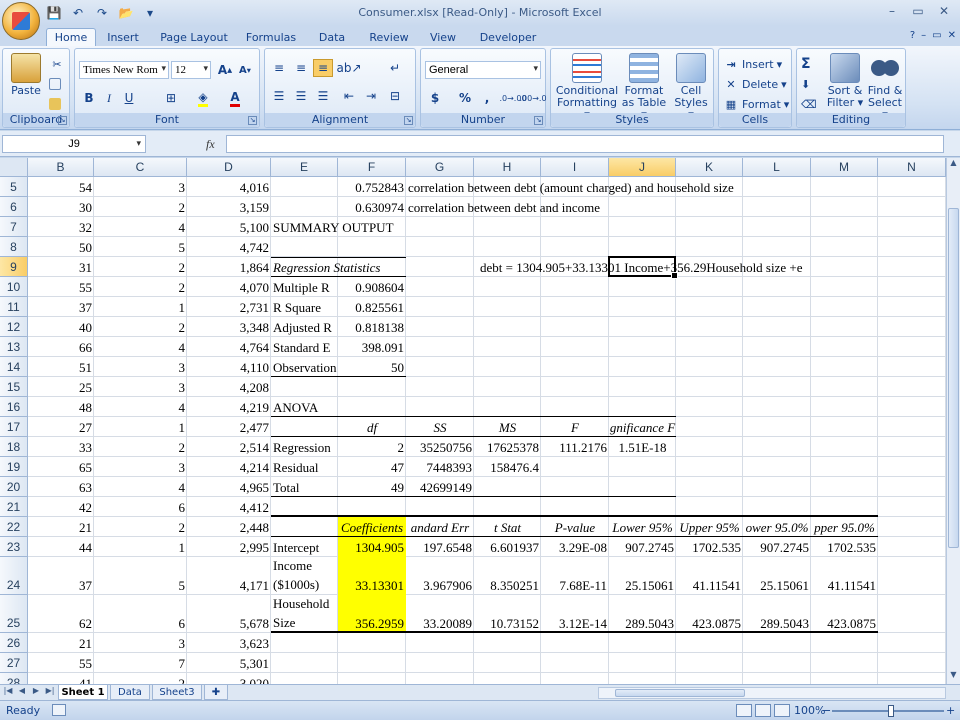 Image resolution: width=960 pixels, height=720 pixels. I want to click on zoom-in-button: +, so click(950, 710).